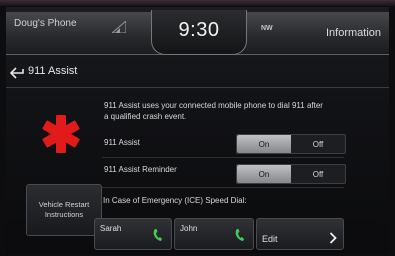 This screenshot has width=395, height=256. What do you see at coordinates (119, 27) in the screenshot?
I see `signal-icon` at bounding box center [119, 27].